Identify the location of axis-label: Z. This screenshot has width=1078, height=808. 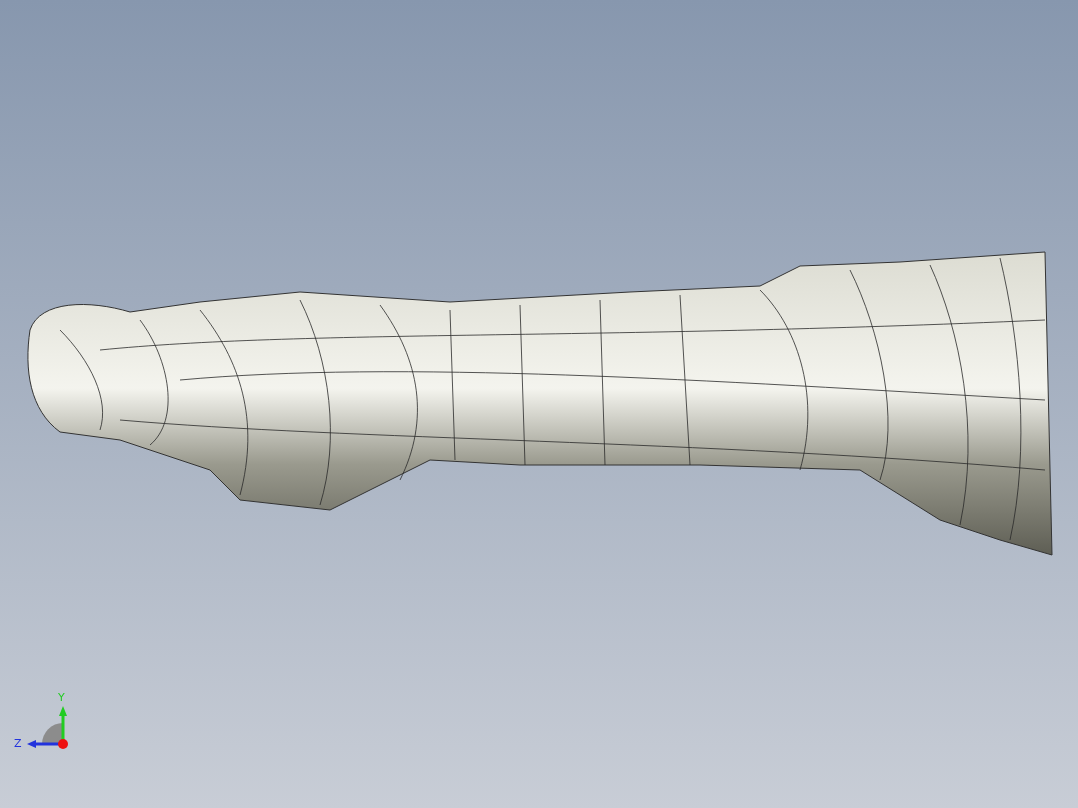
(18, 743).